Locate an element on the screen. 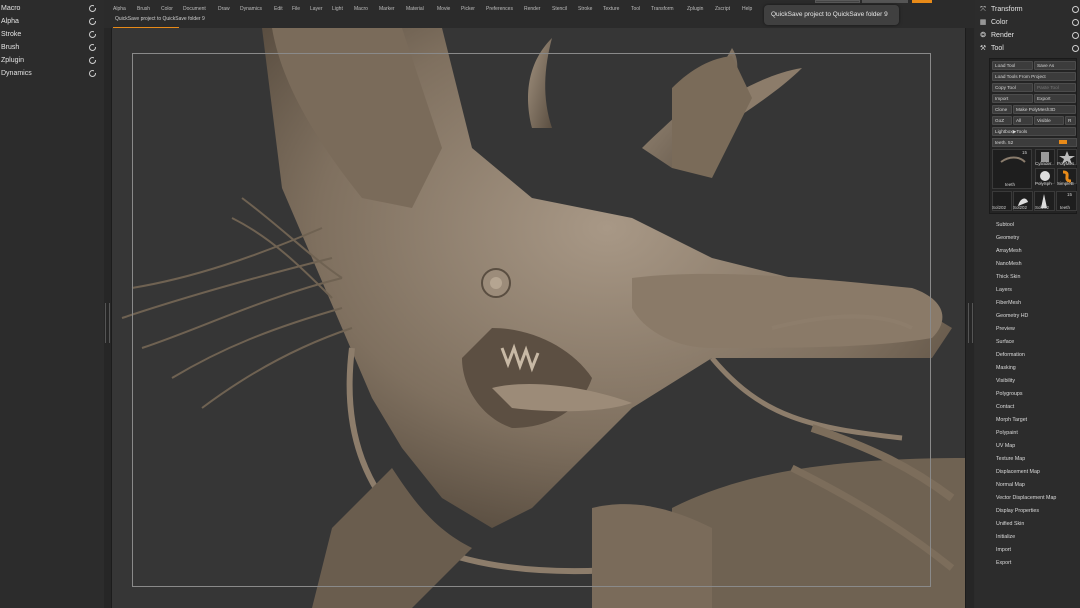  import-button: Import is located at coordinates (1012, 98).